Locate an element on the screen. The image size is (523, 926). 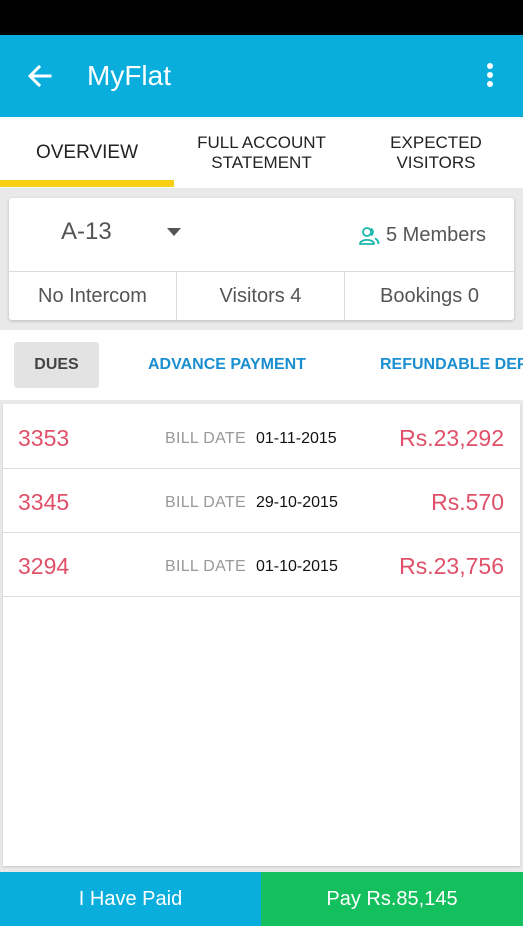
tab-overview: OVERVIEW is located at coordinates (87, 152).